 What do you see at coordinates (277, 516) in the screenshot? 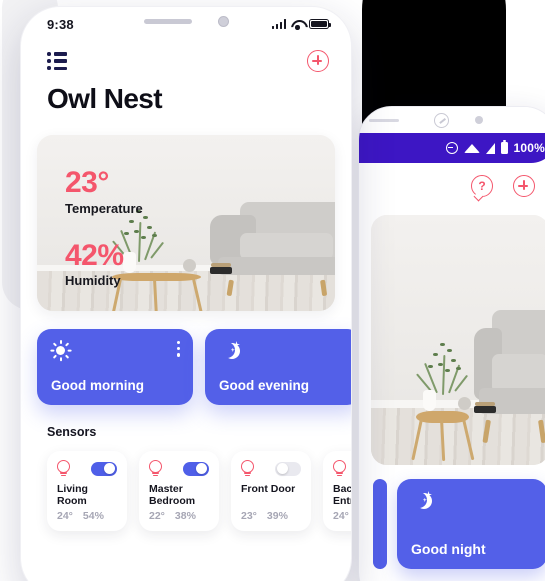
I see `sensor-humidity: 39%` at bounding box center [277, 516].